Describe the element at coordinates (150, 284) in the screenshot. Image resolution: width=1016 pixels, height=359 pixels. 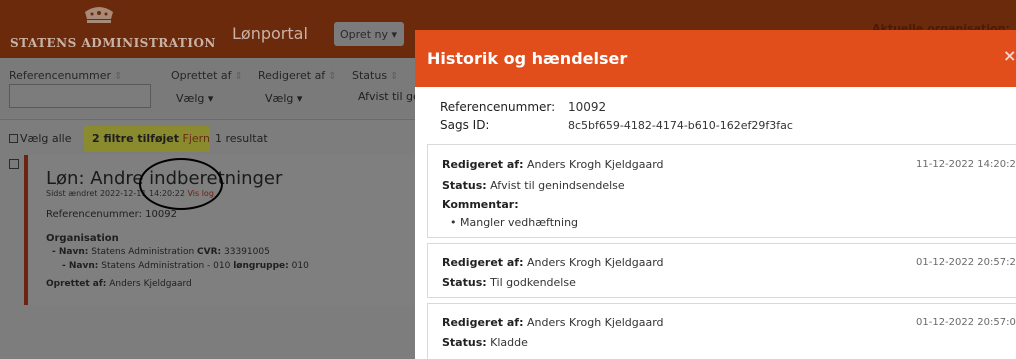
I see `created-by-value: Anders Kjeldgaard` at that location.